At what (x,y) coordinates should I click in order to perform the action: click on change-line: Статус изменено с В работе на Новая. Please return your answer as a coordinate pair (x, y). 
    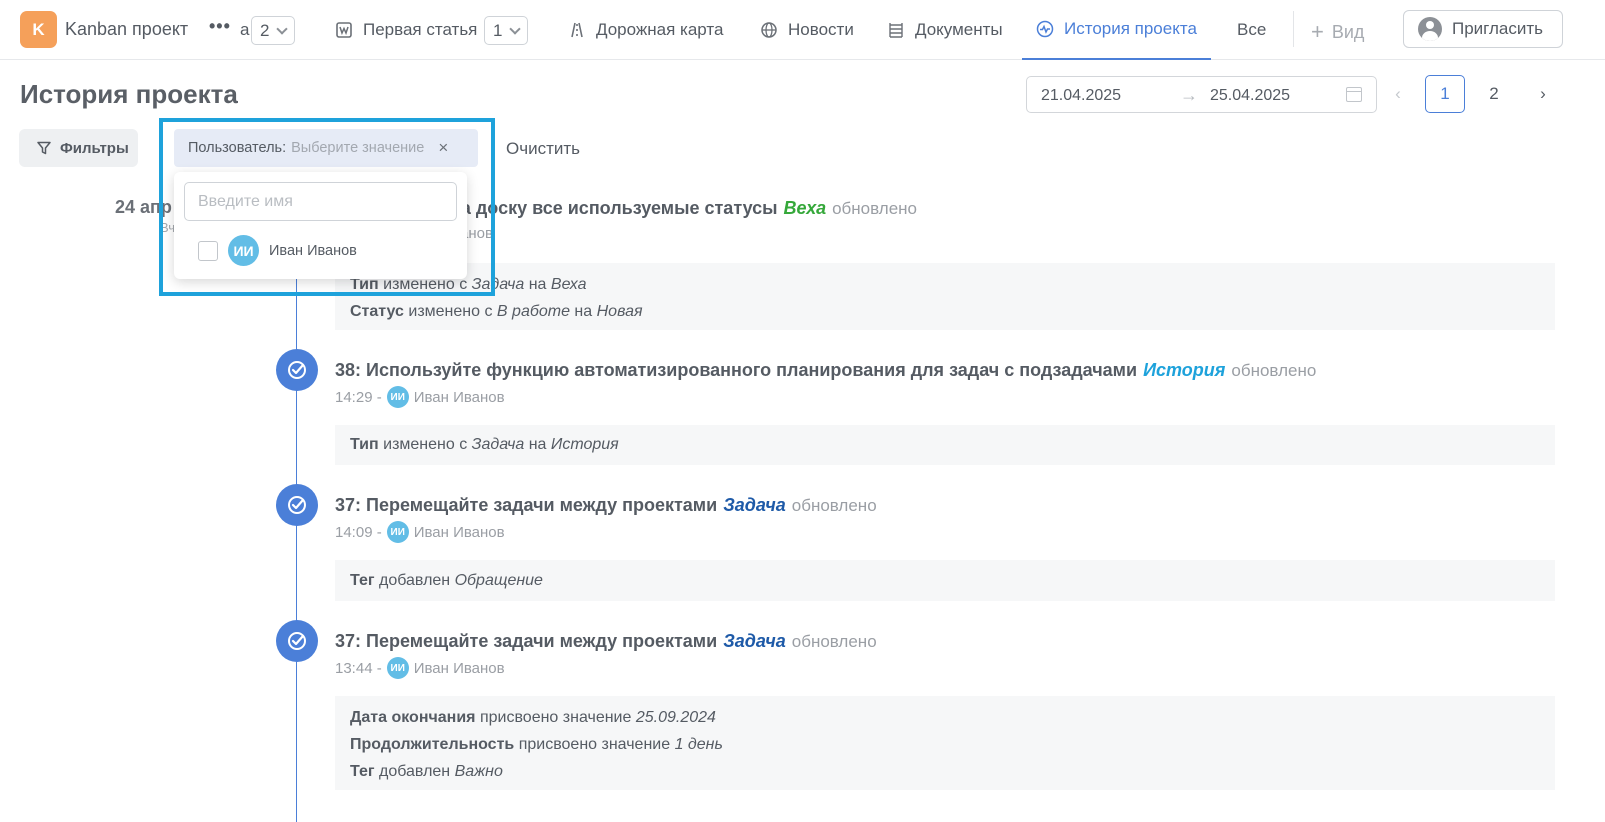
    Looking at the image, I should click on (496, 311).